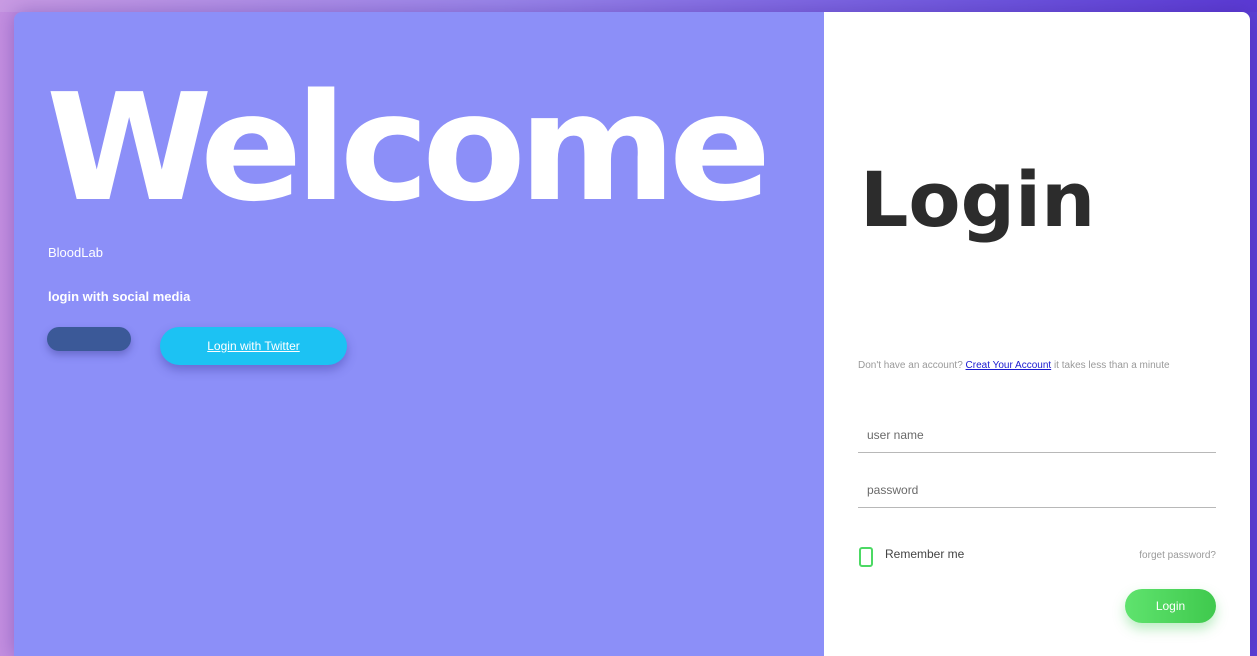  I want to click on facebook-login-button, so click(89, 339).